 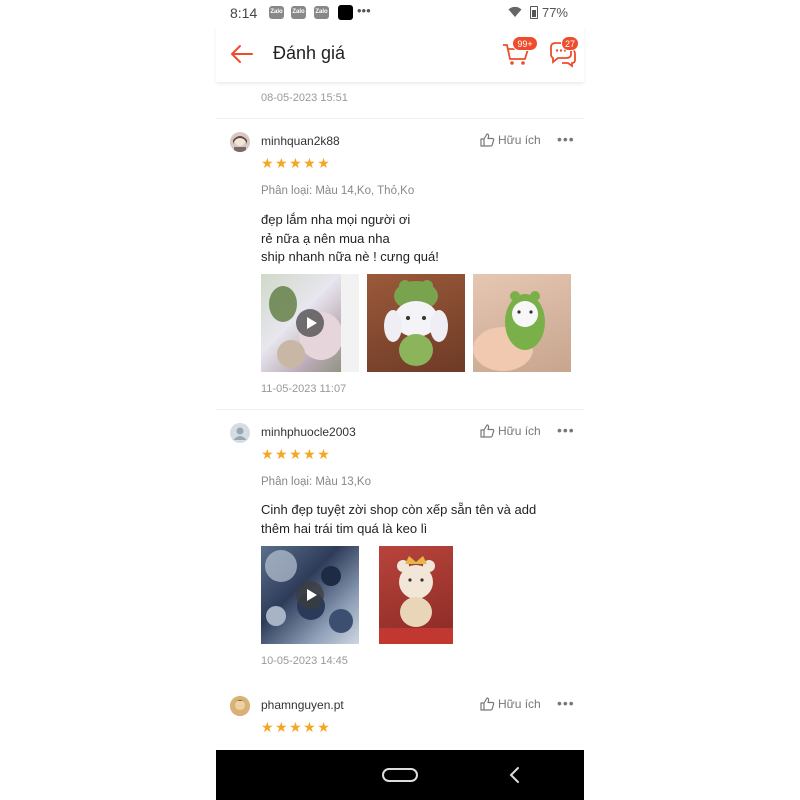 I want to click on review-text-line: ship nhanh nữa nè ! cưng quá!, so click(x=350, y=256).